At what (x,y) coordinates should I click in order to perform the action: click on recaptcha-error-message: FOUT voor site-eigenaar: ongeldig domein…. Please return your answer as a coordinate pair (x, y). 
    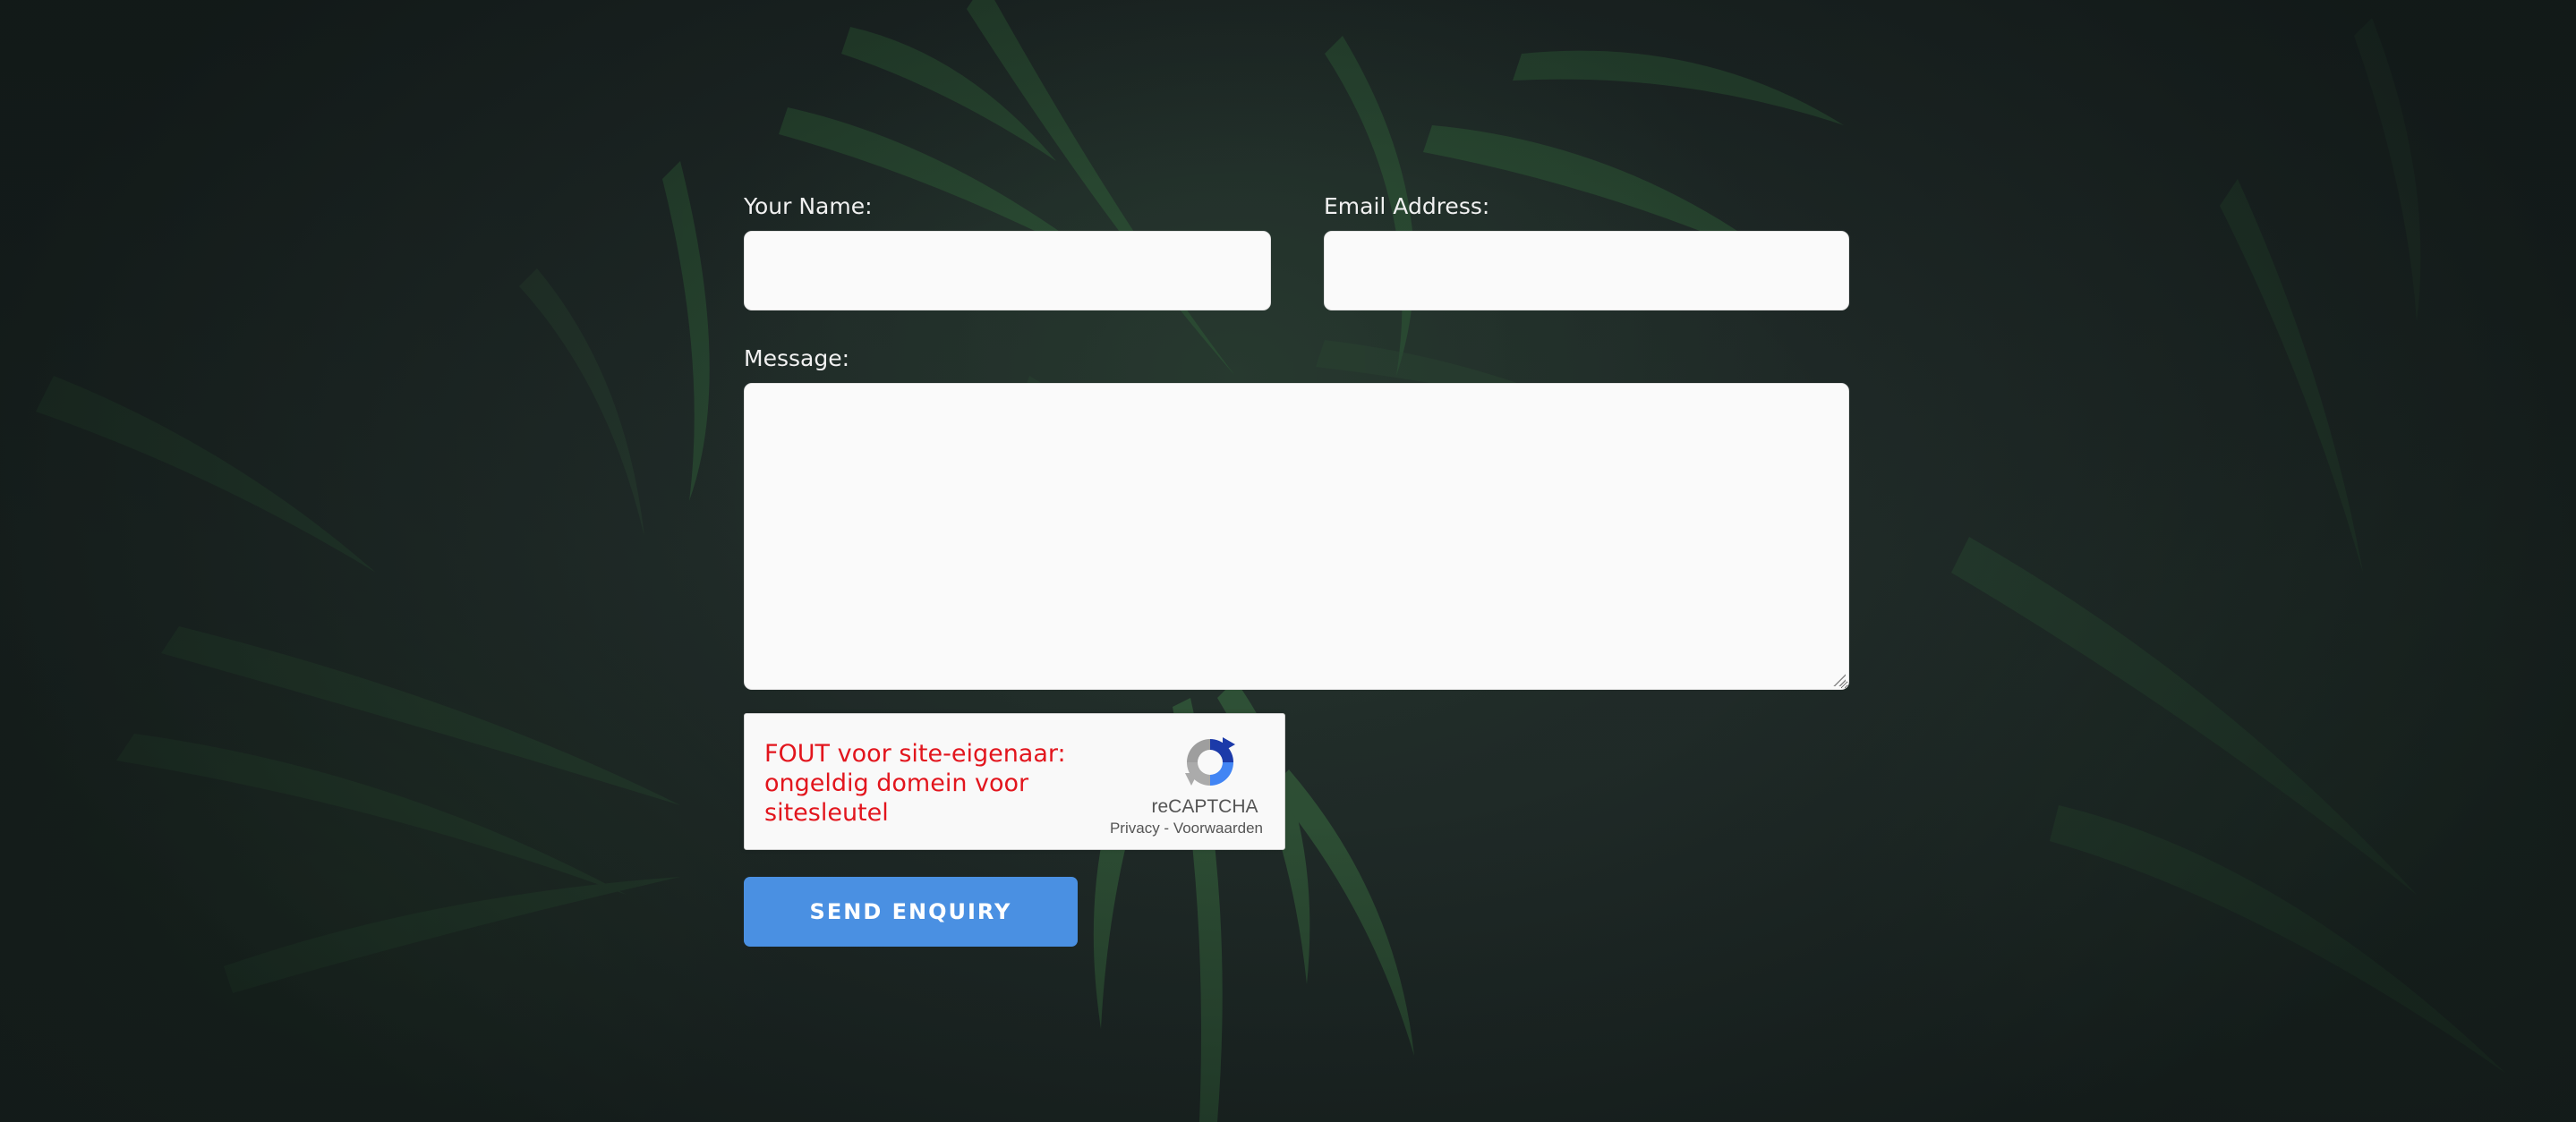
    Looking at the image, I should click on (915, 784).